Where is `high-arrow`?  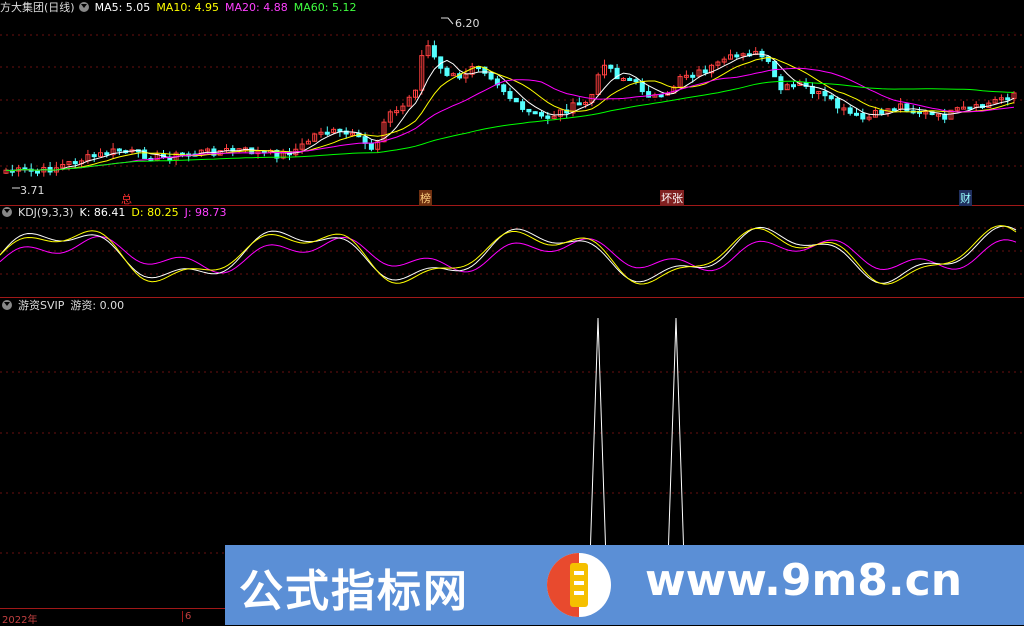
high-arrow is located at coordinates (447, 21).